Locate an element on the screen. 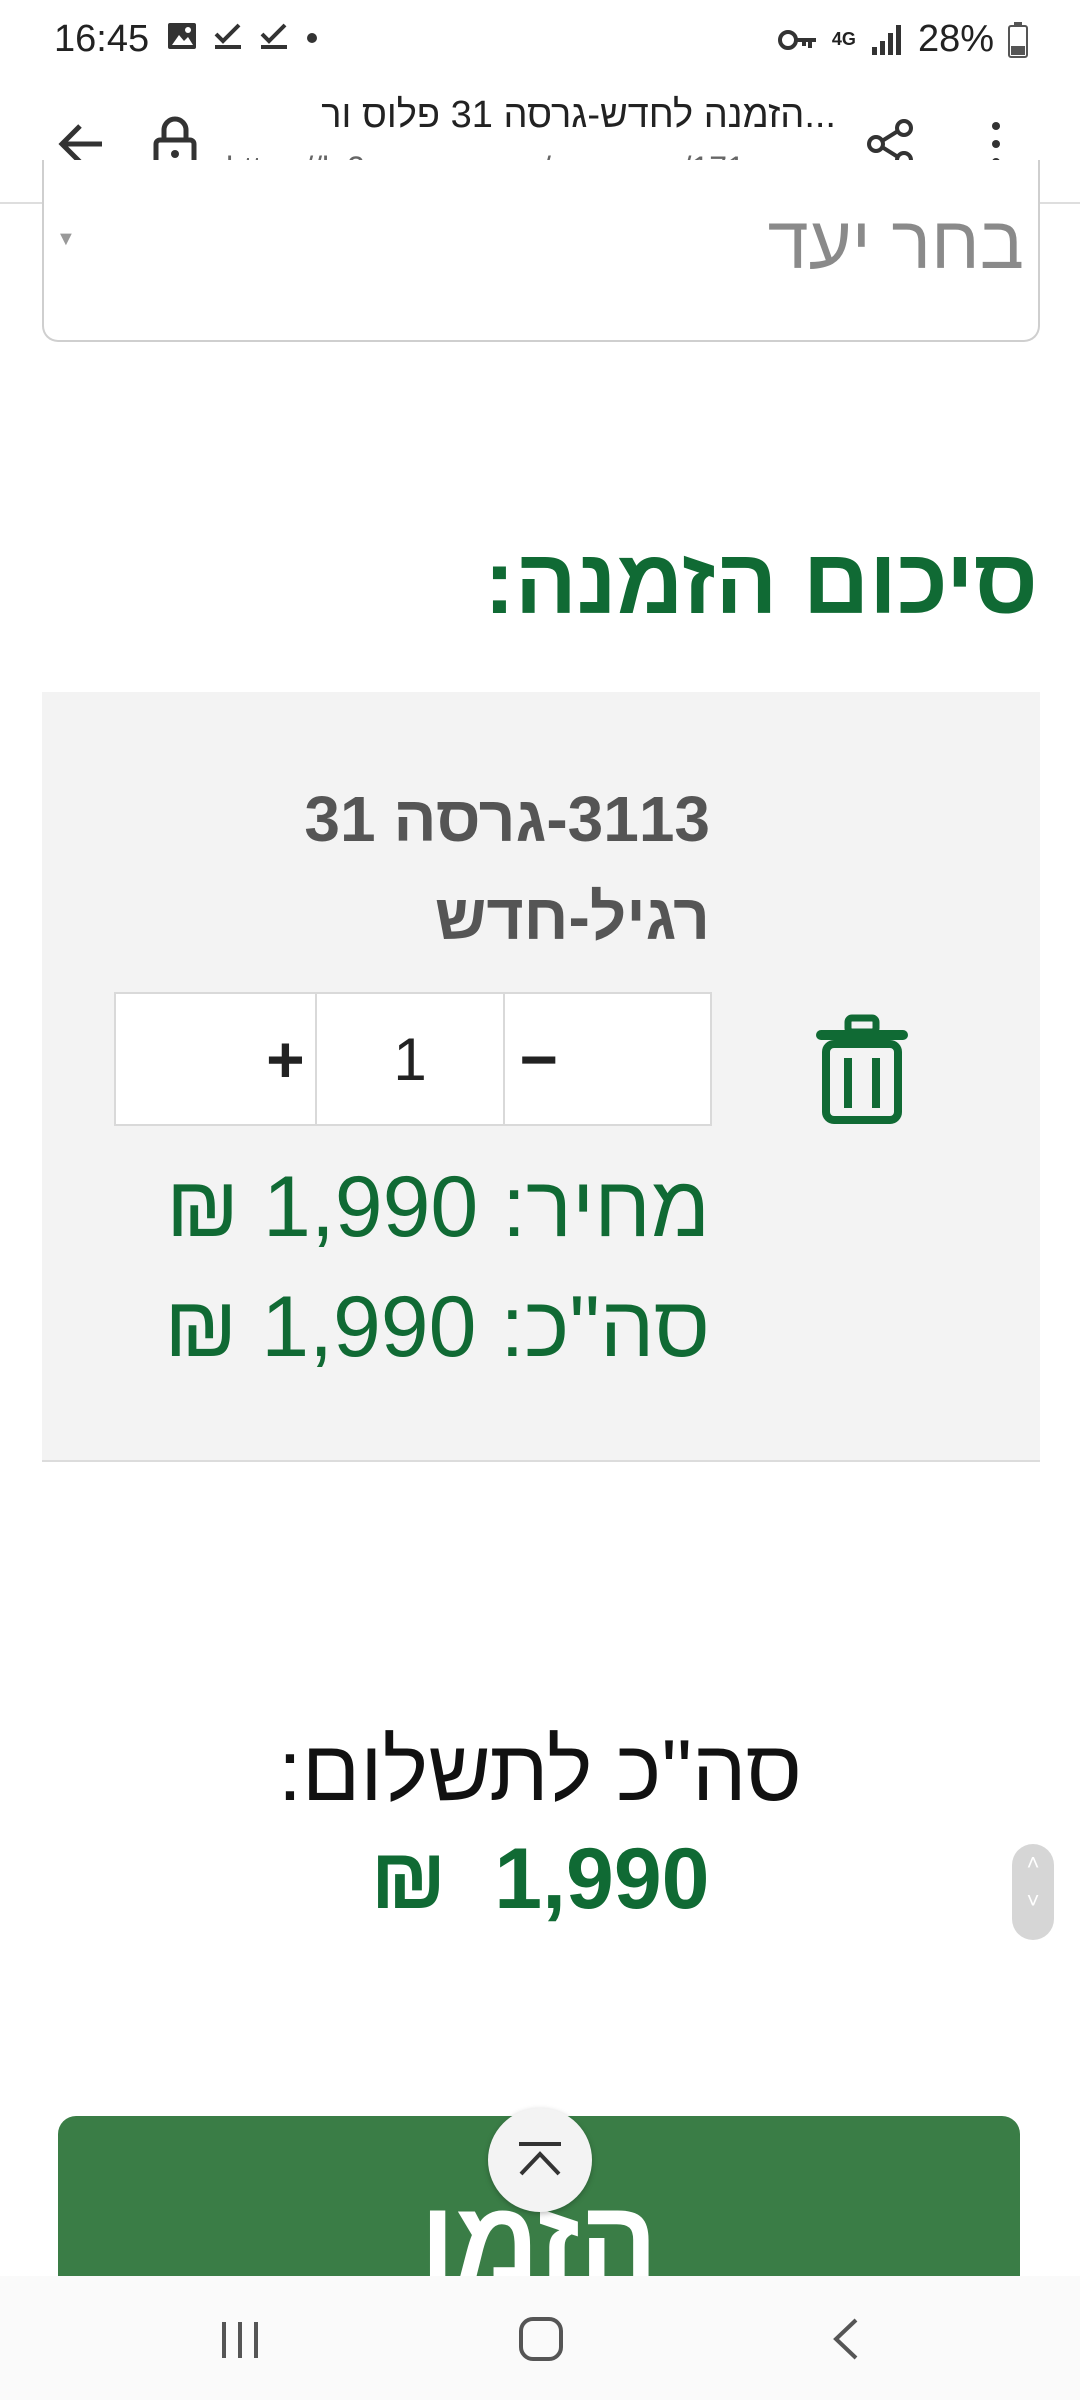 This screenshot has width=1080, height=2400. dot-icon is located at coordinates (312, 38).